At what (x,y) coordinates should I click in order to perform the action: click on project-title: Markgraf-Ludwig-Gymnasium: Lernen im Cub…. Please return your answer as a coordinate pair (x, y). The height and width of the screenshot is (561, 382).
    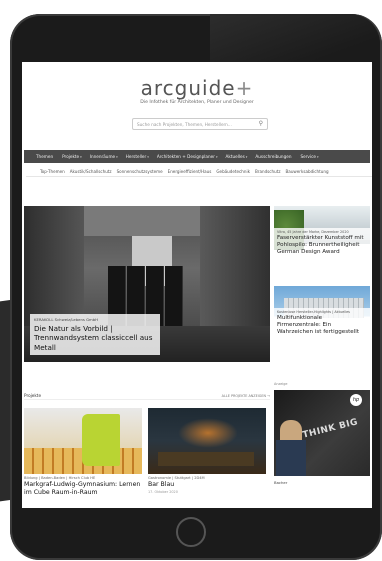
    Looking at the image, I should click on (83, 489).